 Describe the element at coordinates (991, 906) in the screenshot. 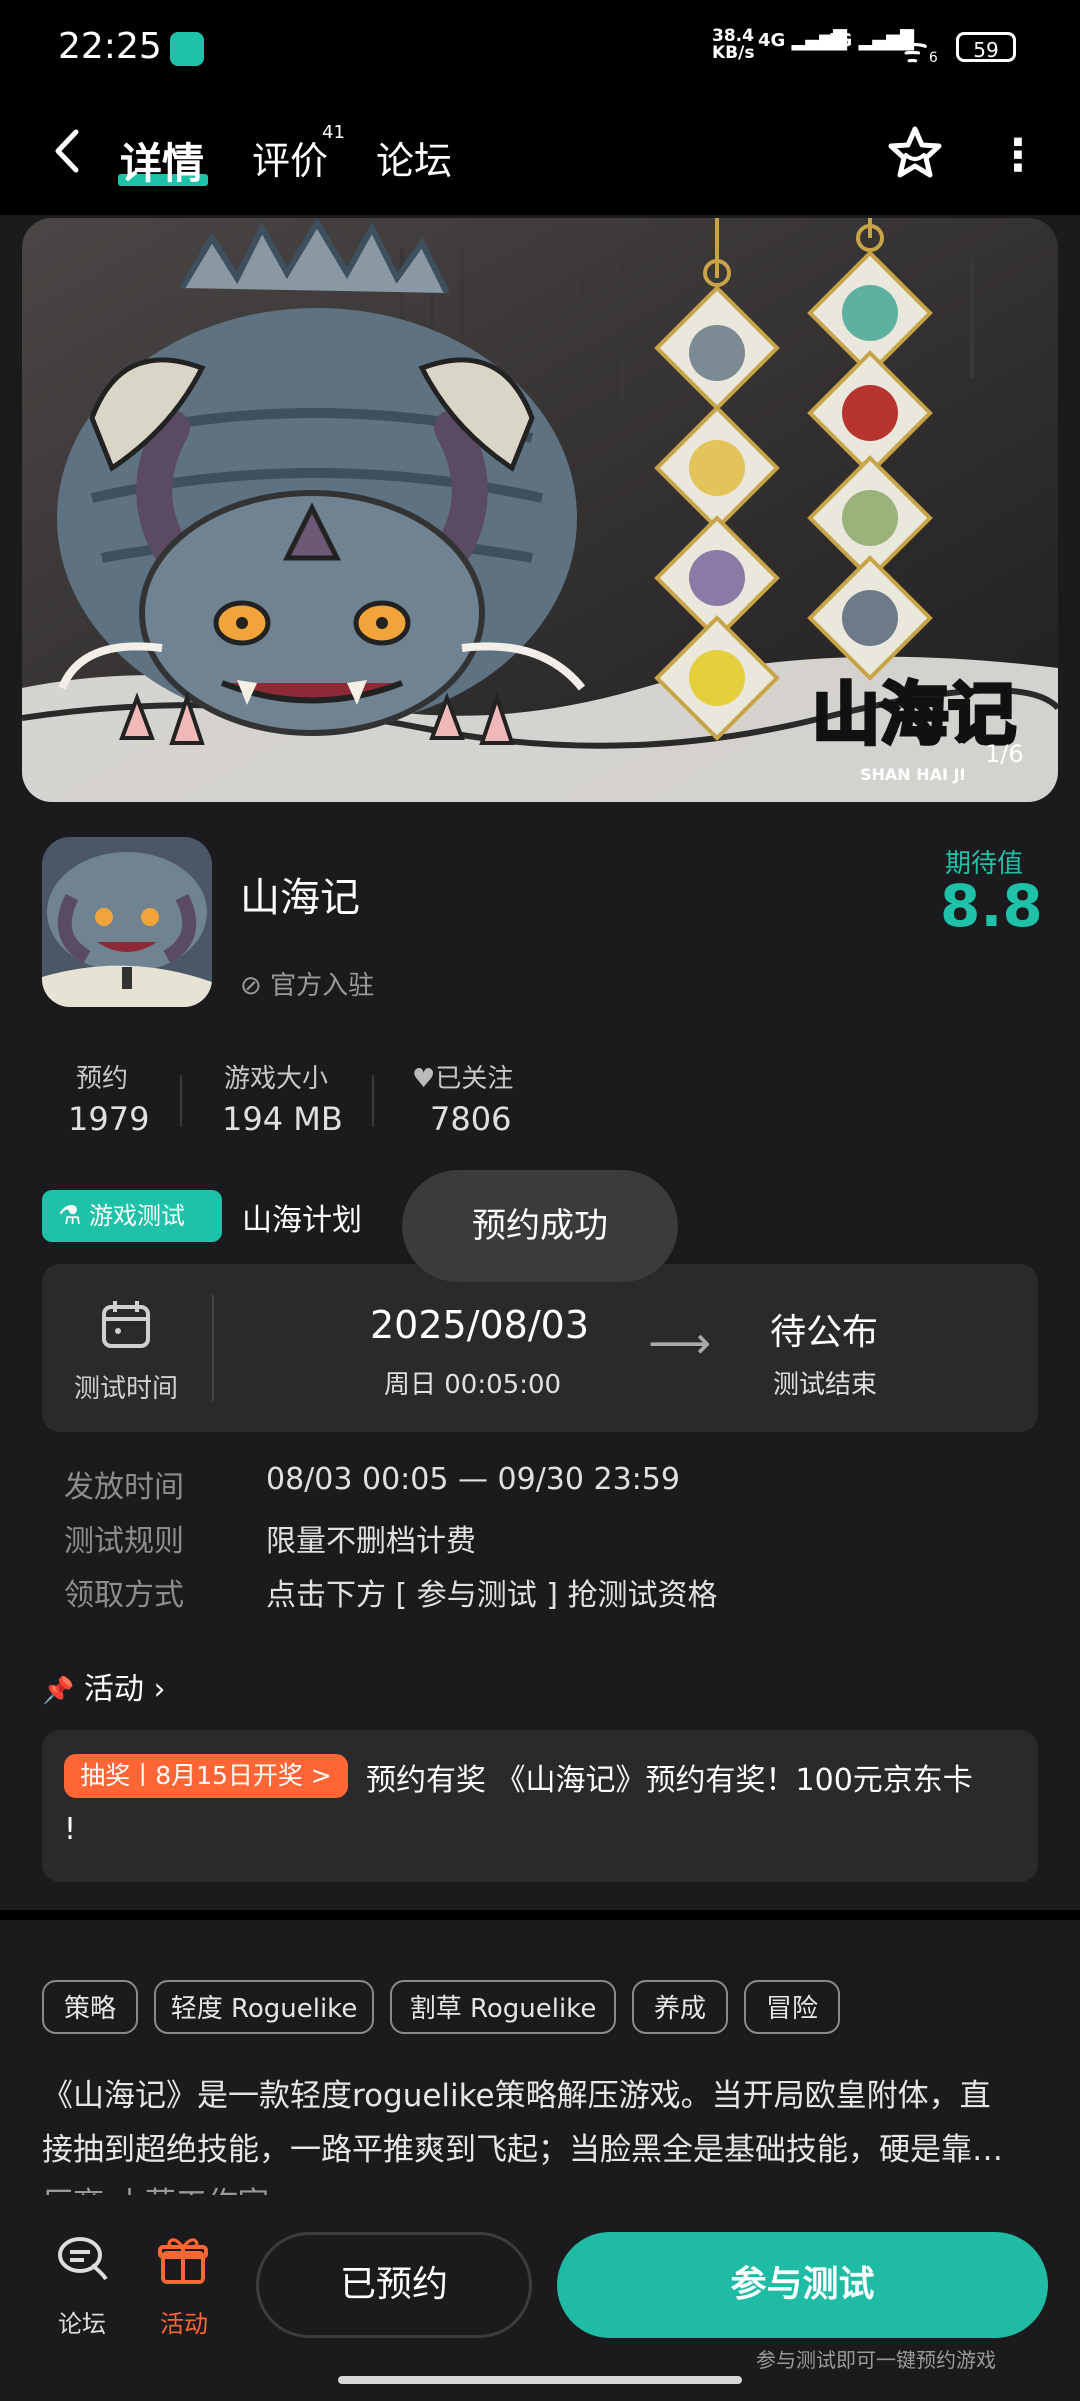

I see `expectation-score: 8.8` at that location.